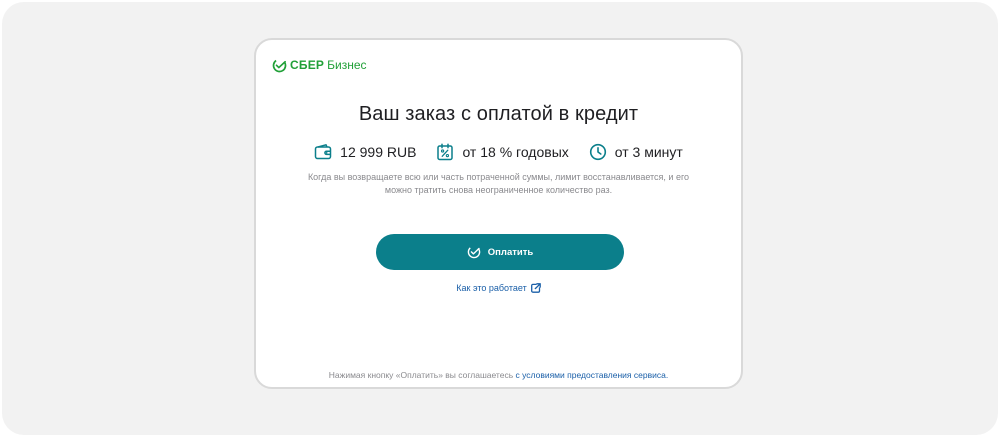 The image size is (1000, 441). Describe the element at coordinates (491, 288) in the screenshot. I see `how-it-works-label: Как это работает` at that location.